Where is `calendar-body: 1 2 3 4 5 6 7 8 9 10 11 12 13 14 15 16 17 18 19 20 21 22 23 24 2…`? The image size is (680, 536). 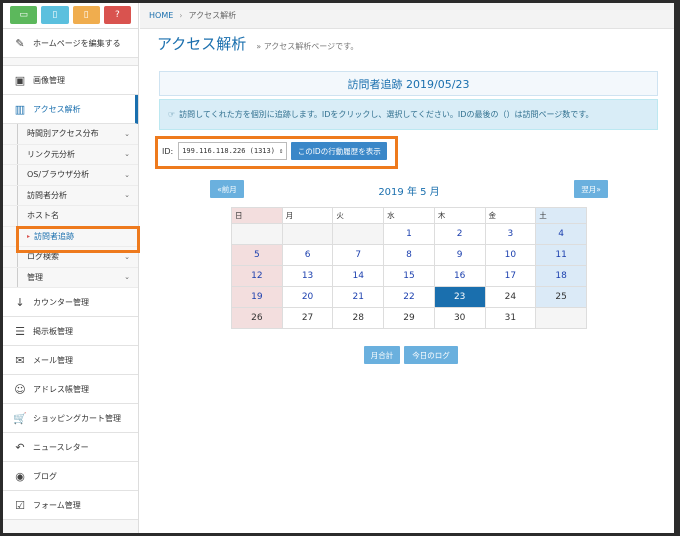 calendar-body: 1 2 3 4 5 6 7 8 9 10 11 12 13 14 15 16 17 18 19 20 21 22 23 24 2… is located at coordinates (409, 276).